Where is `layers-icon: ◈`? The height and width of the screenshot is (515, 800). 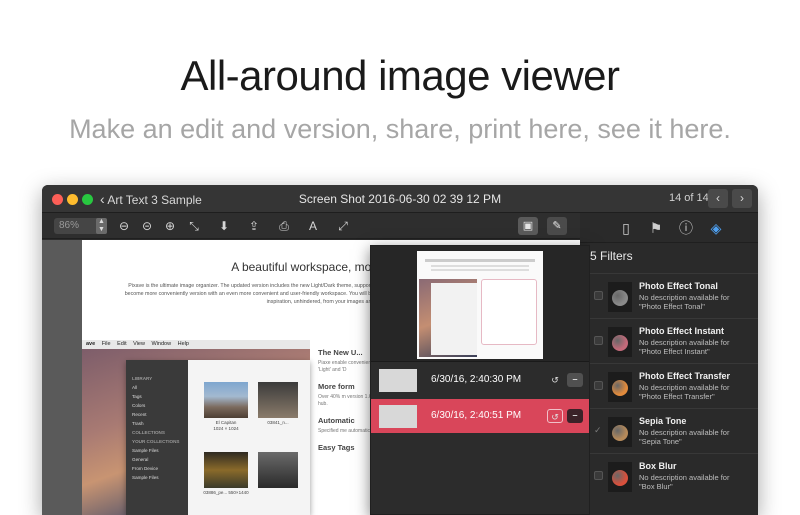 layers-icon: ◈ is located at coordinates (716, 228).